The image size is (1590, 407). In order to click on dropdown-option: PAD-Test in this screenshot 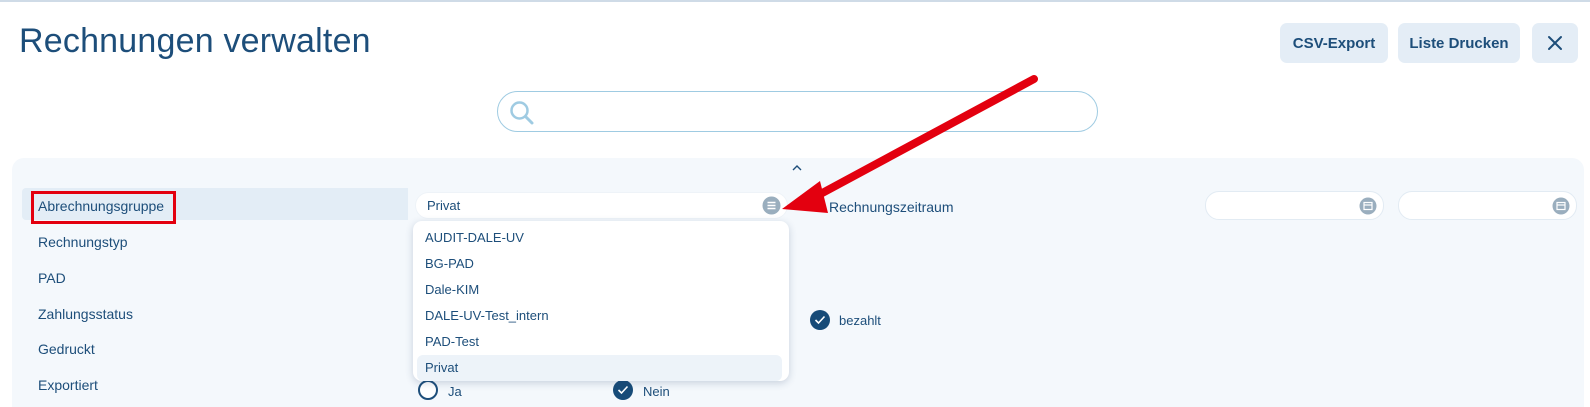, I will do `click(601, 342)`.